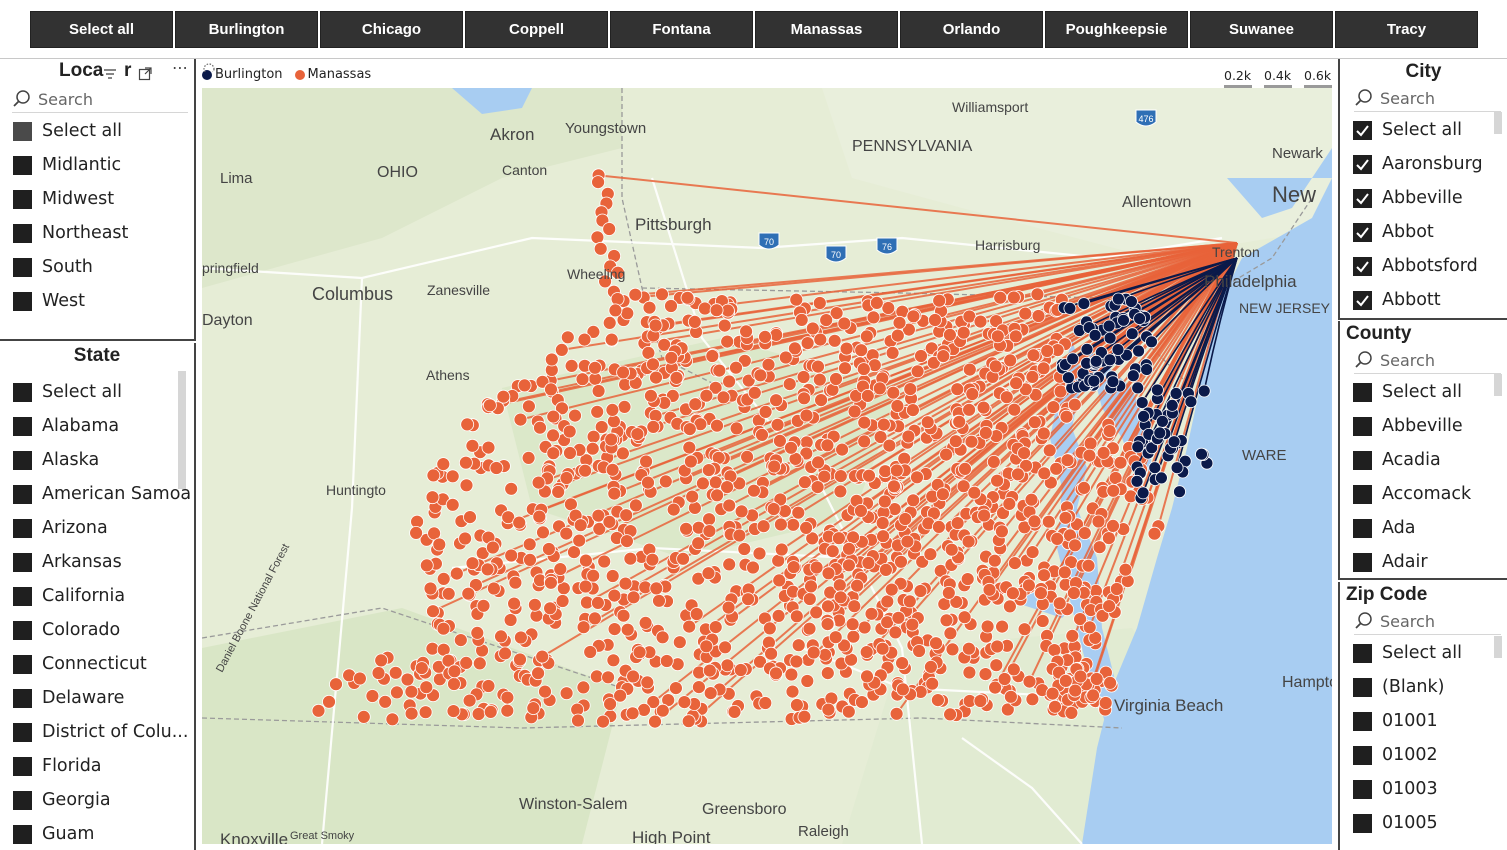 The height and width of the screenshot is (850, 1507). I want to click on city-search-input: Search, so click(1427, 98).